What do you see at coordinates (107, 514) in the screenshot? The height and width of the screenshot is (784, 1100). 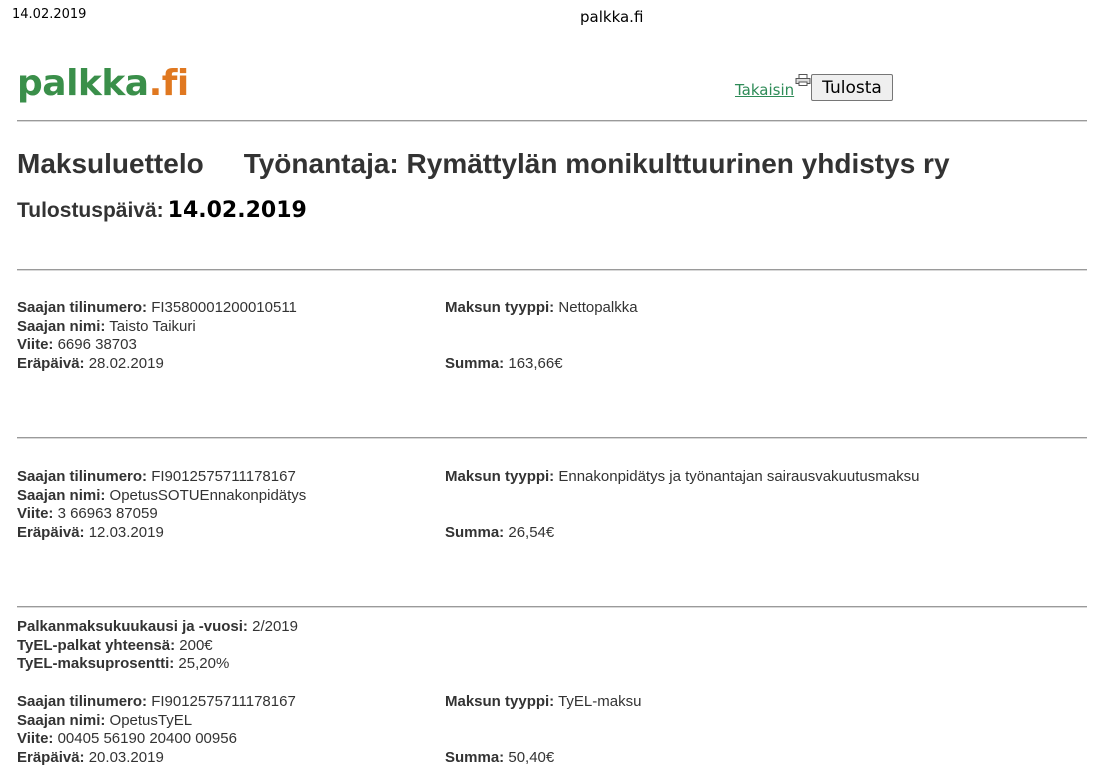 I see `reference-value: 3 66963 87059` at bounding box center [107, 514].